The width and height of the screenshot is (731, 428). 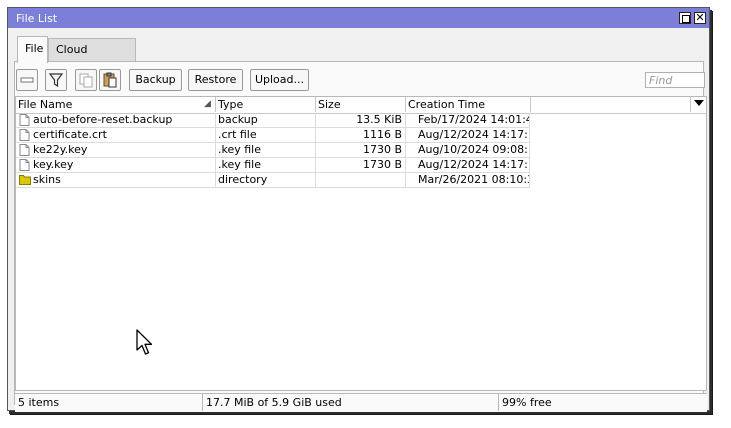 I want to click on table-row: skins directory Mar/26/2021 08:10:39, so click(x=273, y=180).